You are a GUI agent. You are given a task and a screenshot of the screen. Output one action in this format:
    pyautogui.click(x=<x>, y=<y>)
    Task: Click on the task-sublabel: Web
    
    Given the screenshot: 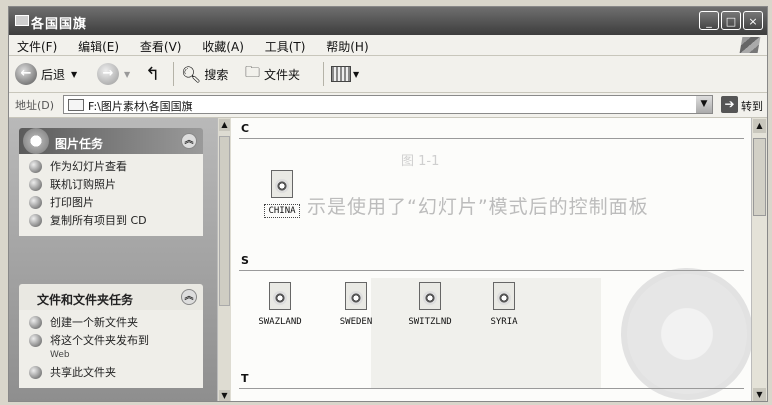 What is the action you would take?
    pyautogui.click(x=60, y=355)
    